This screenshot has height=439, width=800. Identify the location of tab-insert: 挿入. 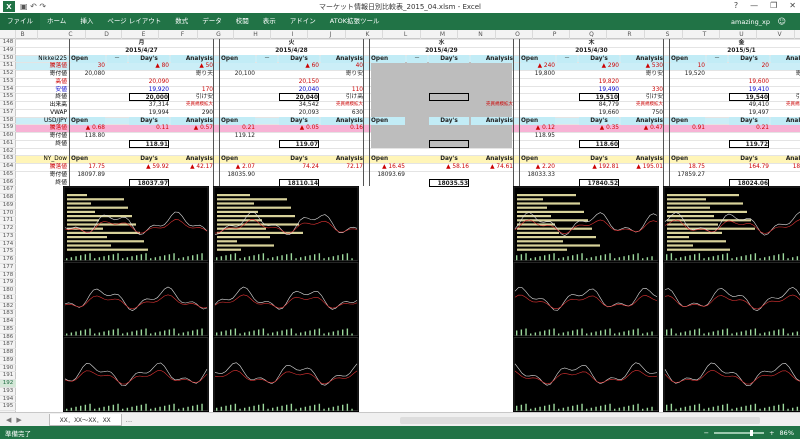
(86, 21).